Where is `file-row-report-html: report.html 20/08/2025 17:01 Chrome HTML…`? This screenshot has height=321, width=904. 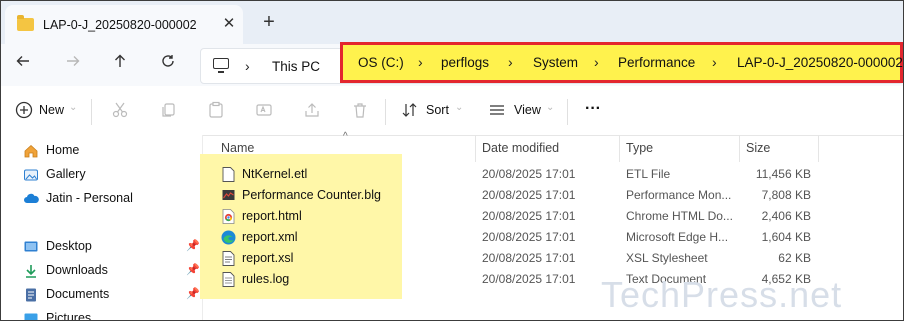 file-row-report-html: report.html 20/08/2025 17:01 Chrome HTML… is located at coordinates (553, 216).